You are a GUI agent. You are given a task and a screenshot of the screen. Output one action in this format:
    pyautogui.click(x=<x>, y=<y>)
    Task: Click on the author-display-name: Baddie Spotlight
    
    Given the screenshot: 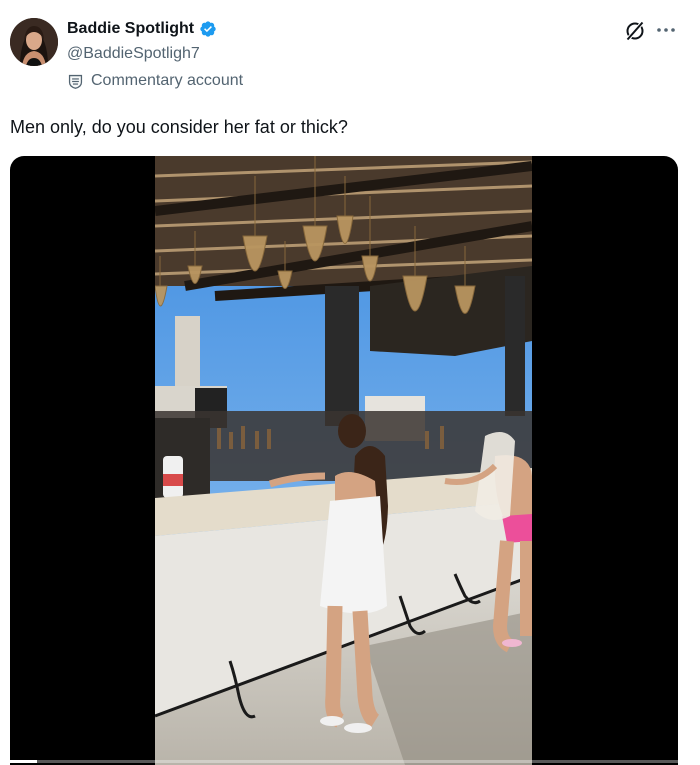 What is the action you would take?
    pyautogui.click(x=130, y=29)
    